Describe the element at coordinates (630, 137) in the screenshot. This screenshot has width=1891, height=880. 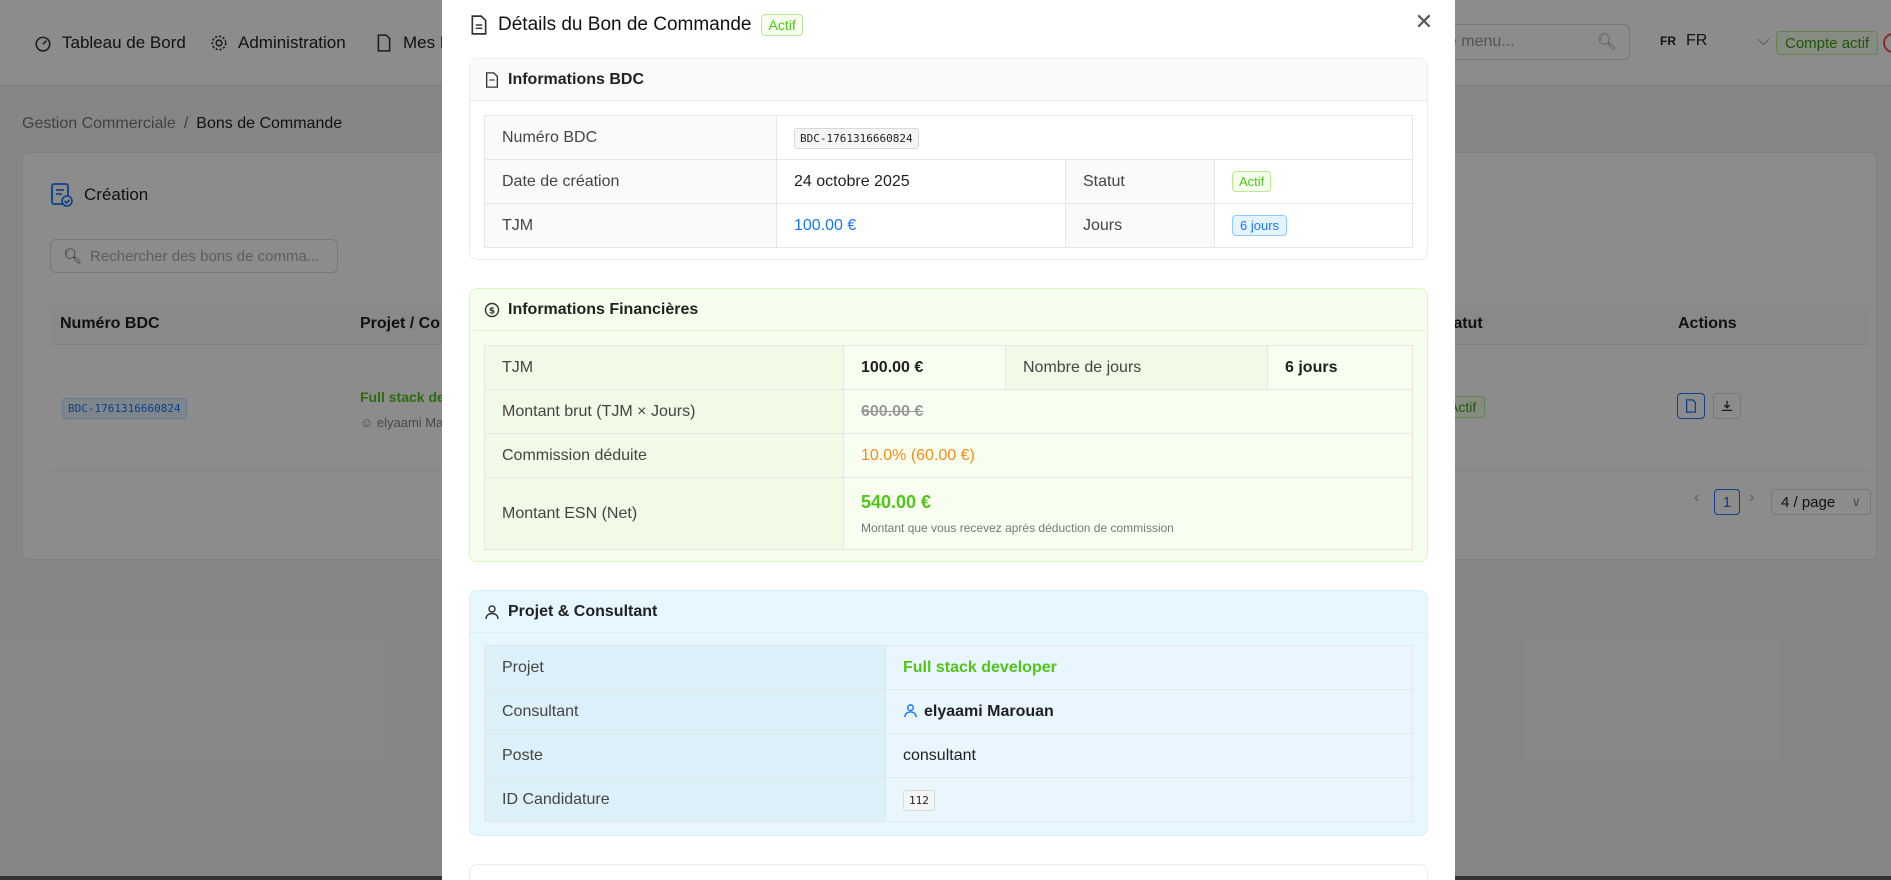
I see `numero-label: Numéro BDC` at that location.